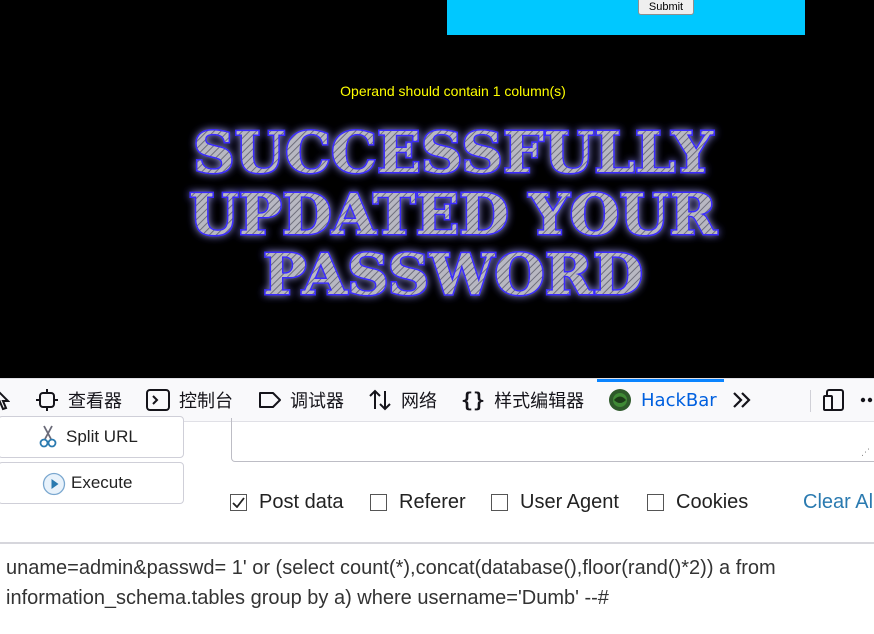 This screenshot has height=634, width=874. I want to click on more-dots-icon, so click(866, 400).